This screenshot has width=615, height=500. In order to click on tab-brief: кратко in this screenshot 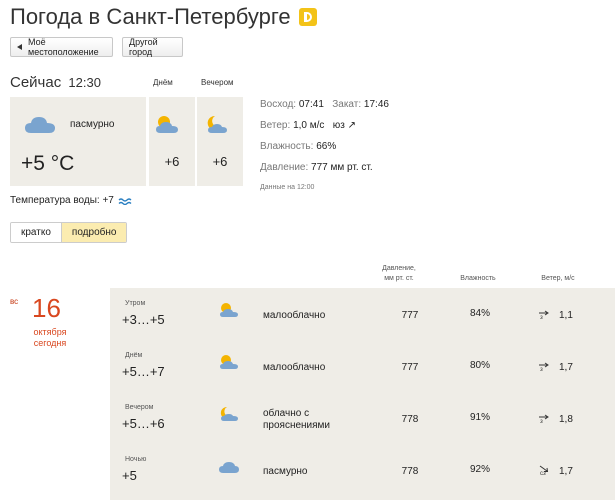, I will do `click(36, 232)`.